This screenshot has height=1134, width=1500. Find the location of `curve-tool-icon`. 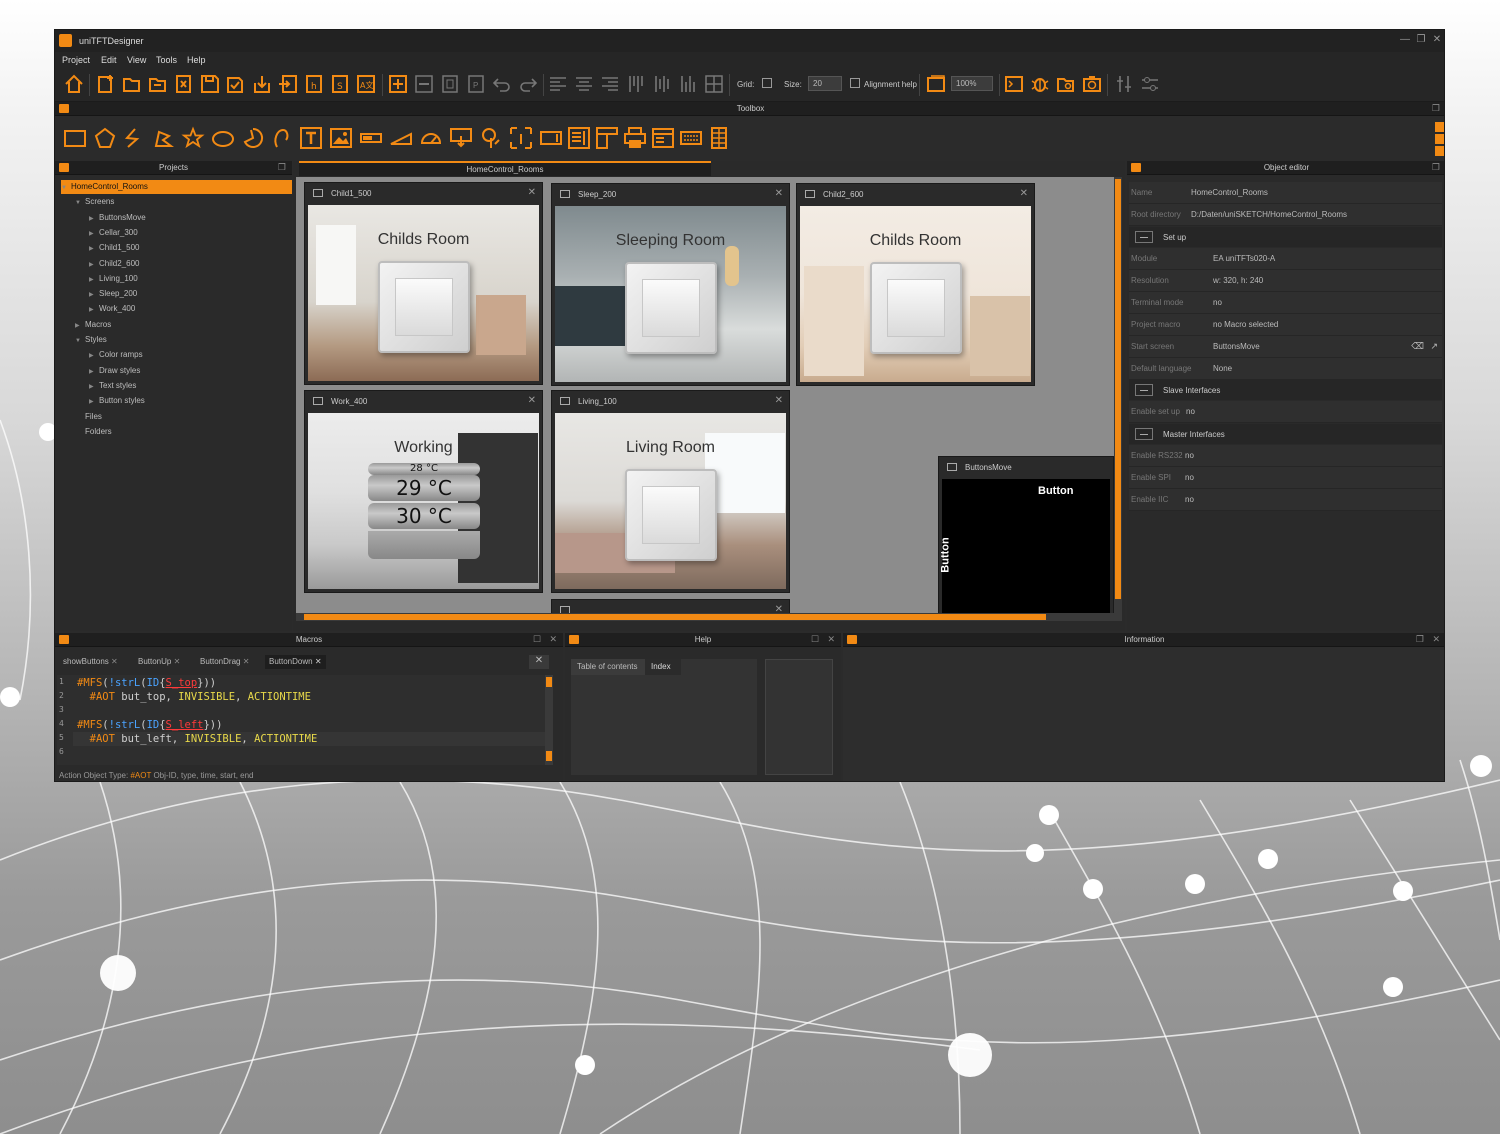

curve-tool-icon is located at coordinates (281, 138).